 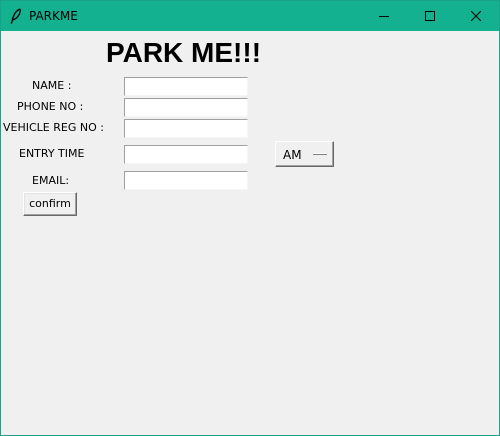 I want to click on vehicle-reg-label: VEHICLE REG NO :, so click(x=53, y=127).